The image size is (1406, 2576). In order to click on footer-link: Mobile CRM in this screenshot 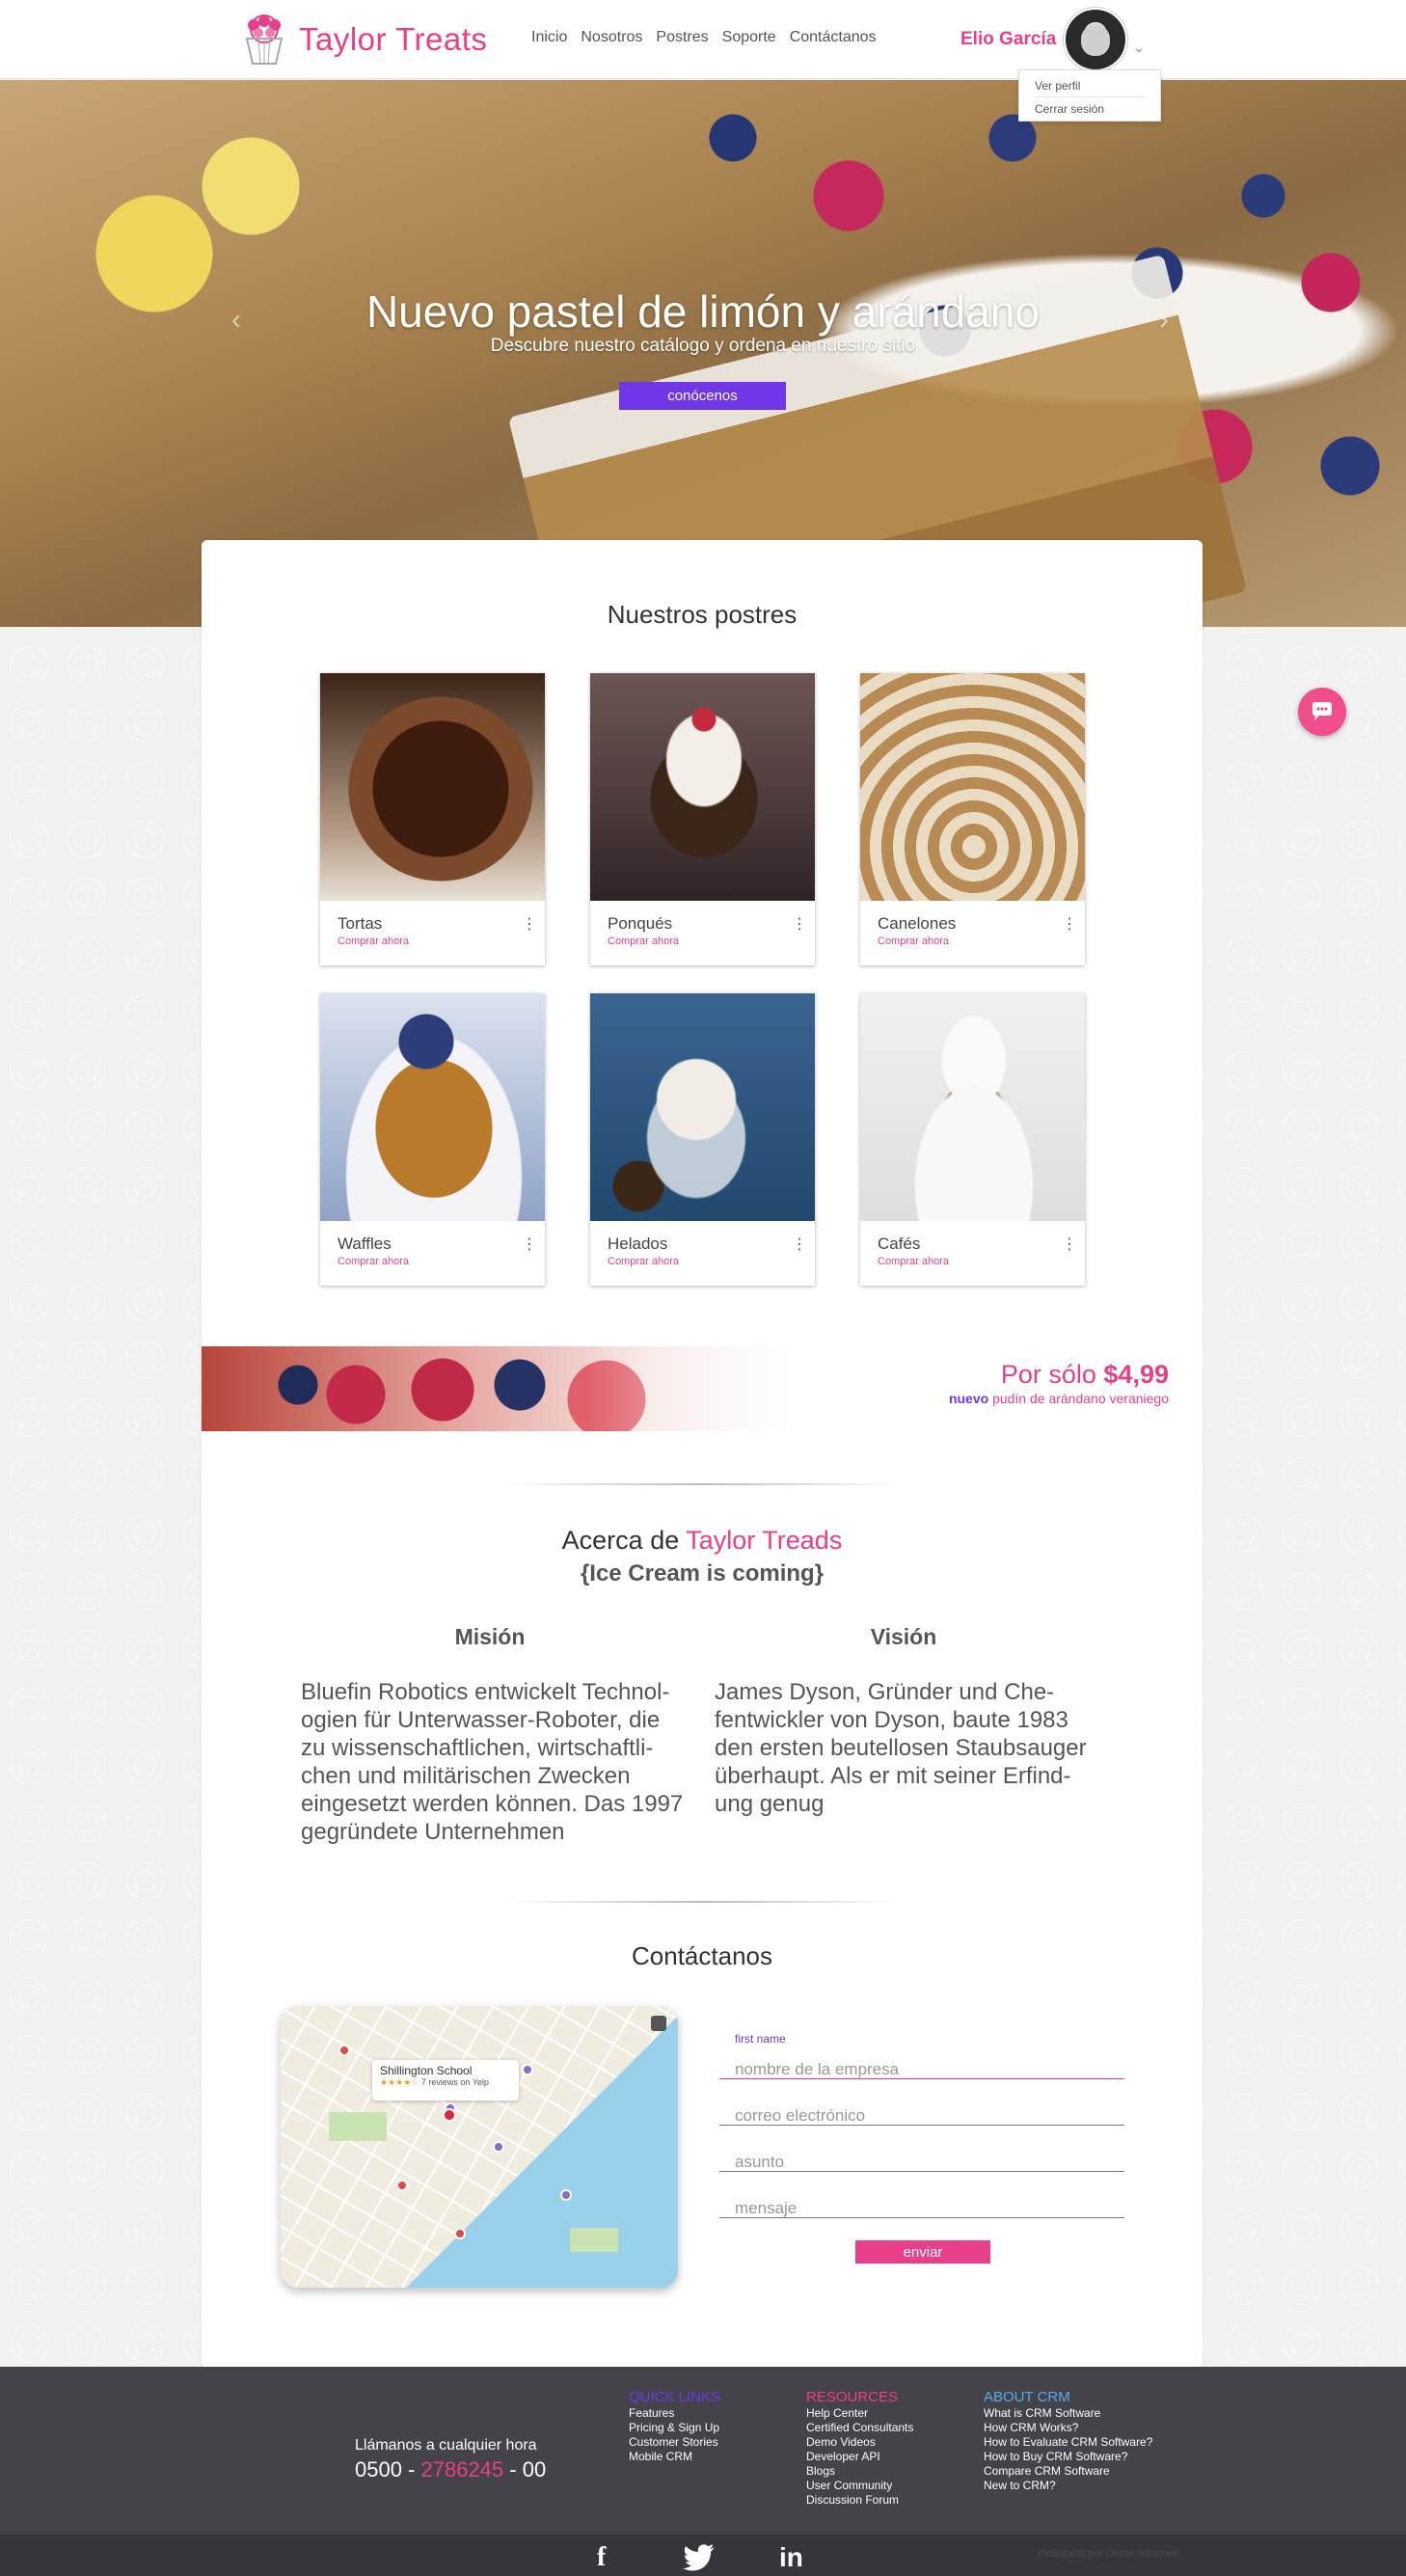, I will do `click(674, 2457)`.